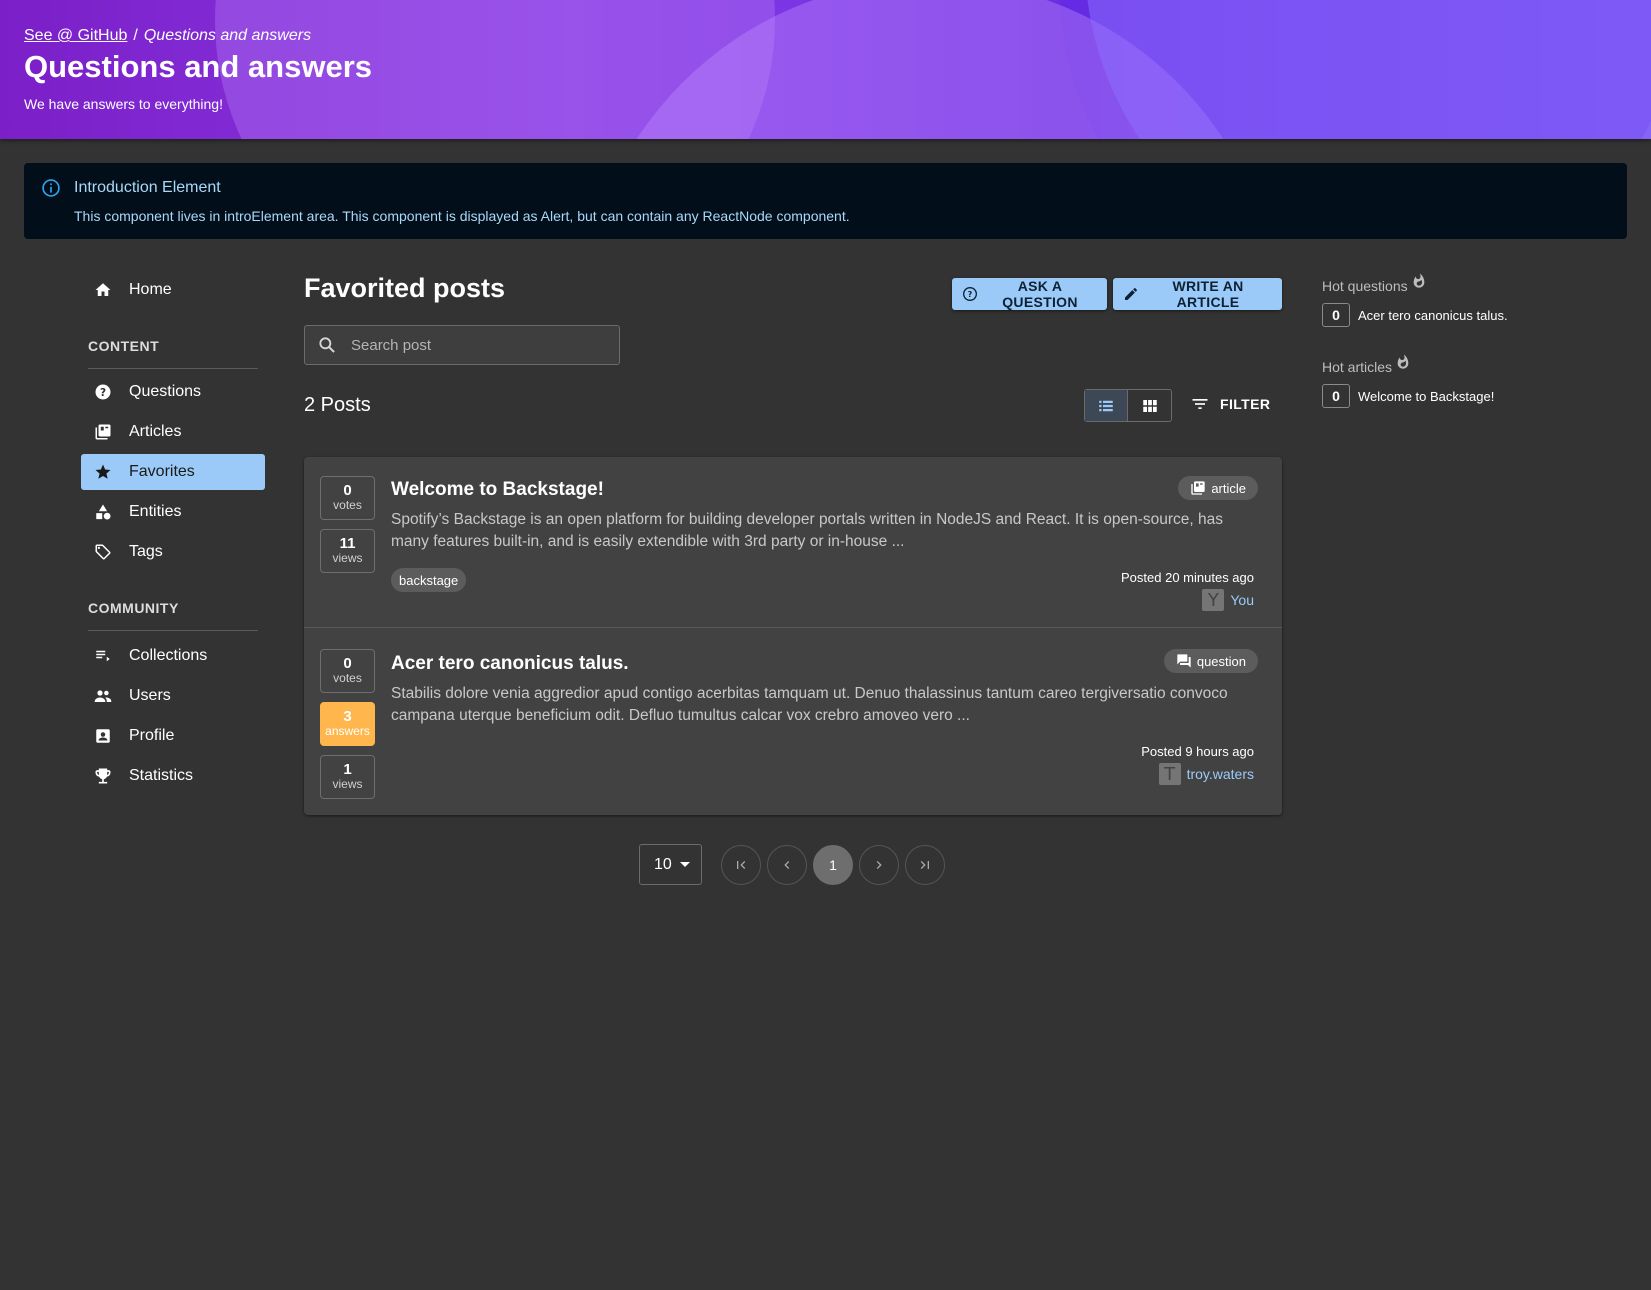 The width and height of the screenshot is (1651, 1290). Describe the element at coordinates (152, 735) in the screenshot. I see `sidebar-item-label: Profile` at that location.